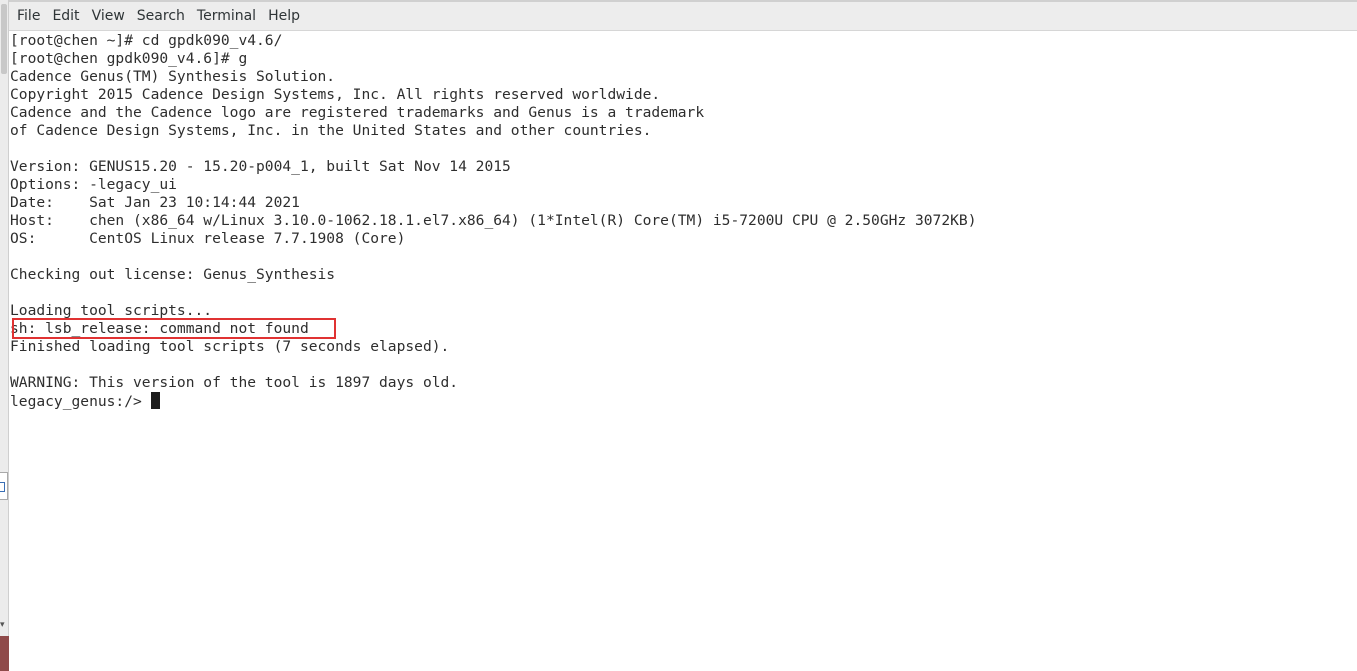 The width and height of the screenshot is (1357, 671). I want to click on menu-search: Search, so click(163, 16).